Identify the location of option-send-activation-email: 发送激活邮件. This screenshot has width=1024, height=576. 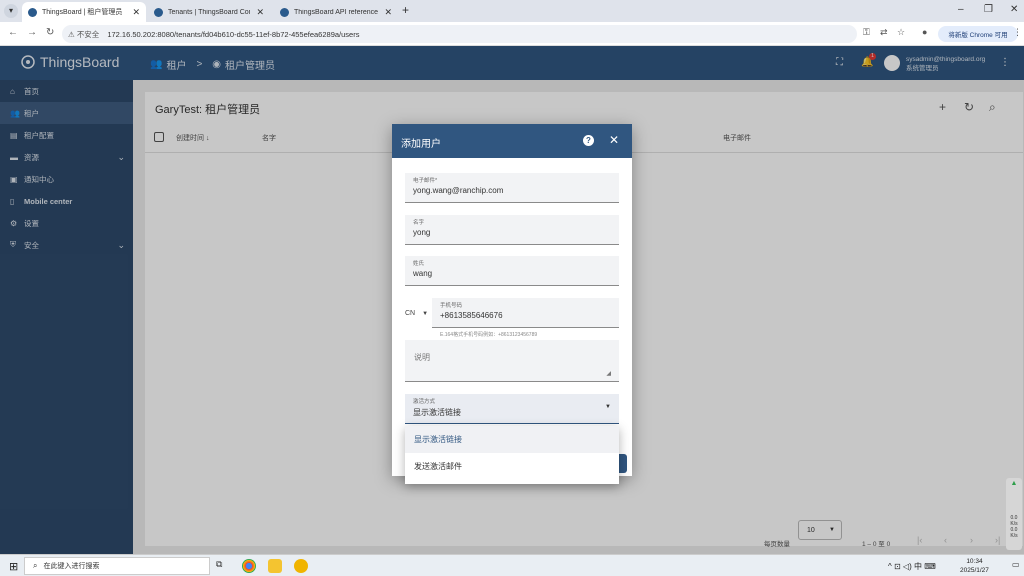
(512, 466).